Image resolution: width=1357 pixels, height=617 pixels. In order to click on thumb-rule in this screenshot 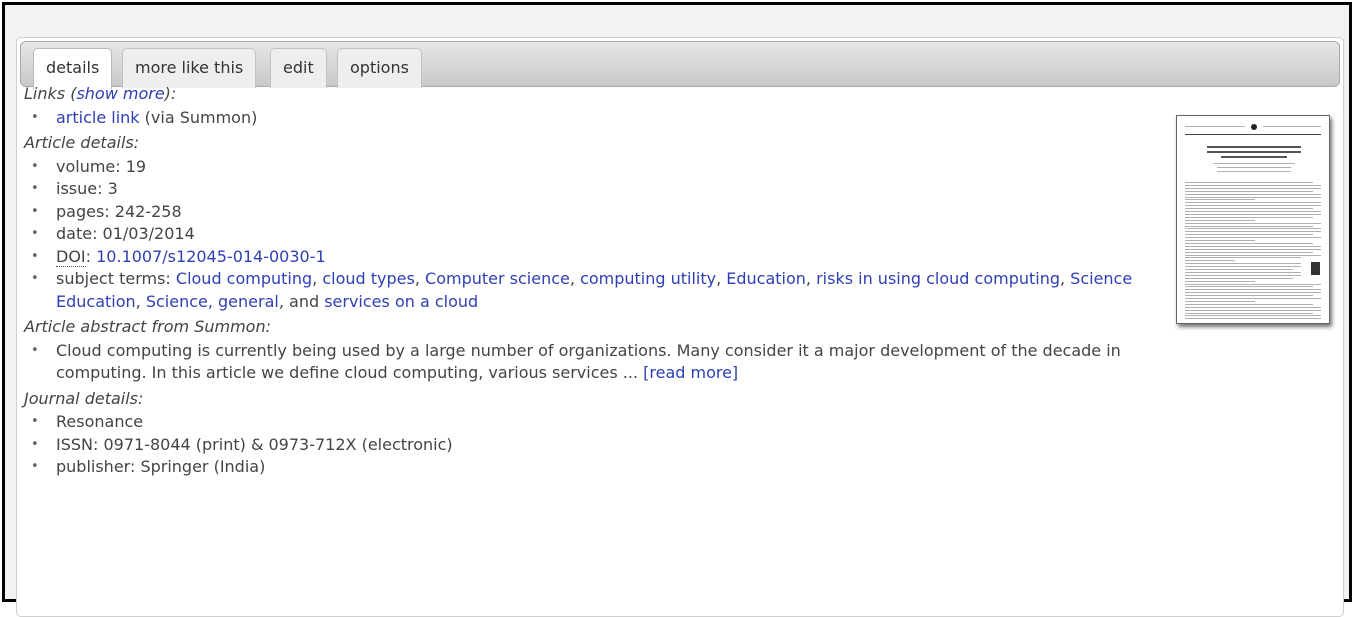, I will do `click(1253, 134)`.